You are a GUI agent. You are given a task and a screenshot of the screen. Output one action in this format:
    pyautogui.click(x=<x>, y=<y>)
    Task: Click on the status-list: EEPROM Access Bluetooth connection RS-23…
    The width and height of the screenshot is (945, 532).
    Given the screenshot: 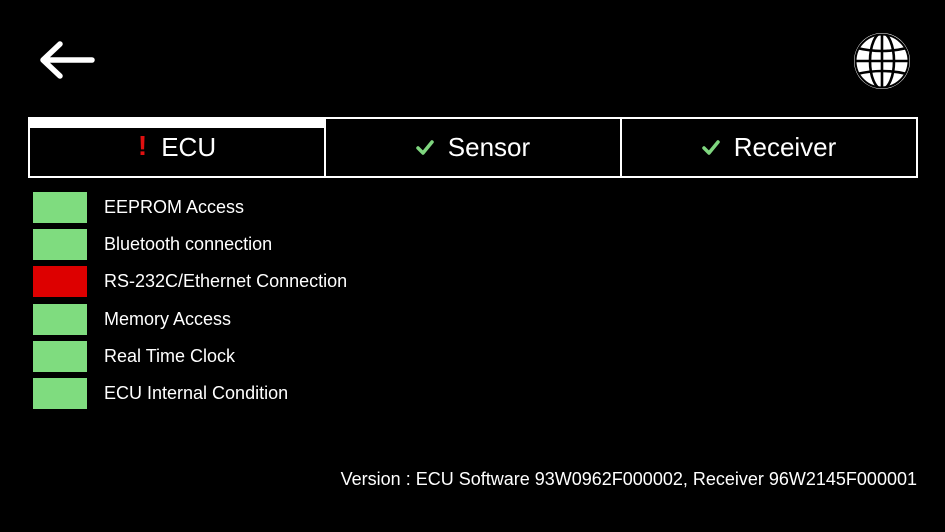 What is the action you would take?
    pyautogui.click(x=190, y=303)
    